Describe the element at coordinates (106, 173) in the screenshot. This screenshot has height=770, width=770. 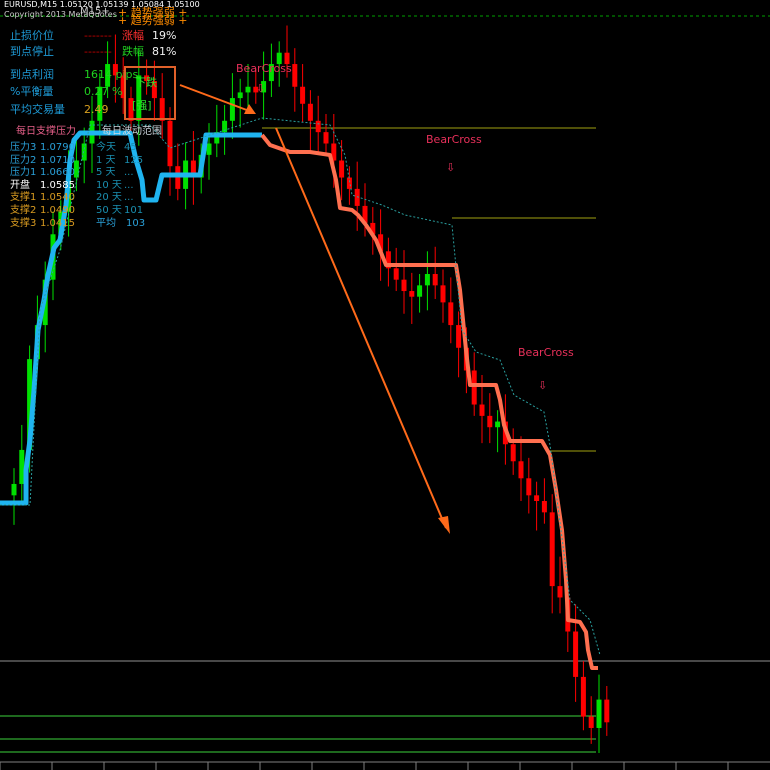
I see `range-label: 5 天` at that location.